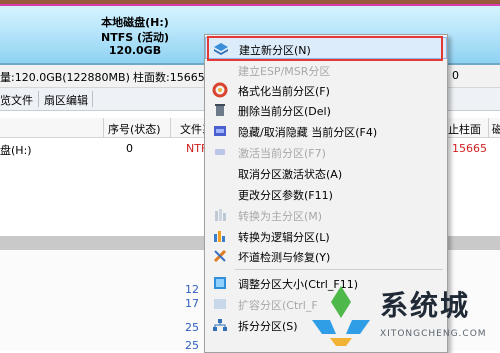  What do you see at coordinates (220, 283) in the screenshot?
I see `resize-icon` at bounding box center [220, 283].